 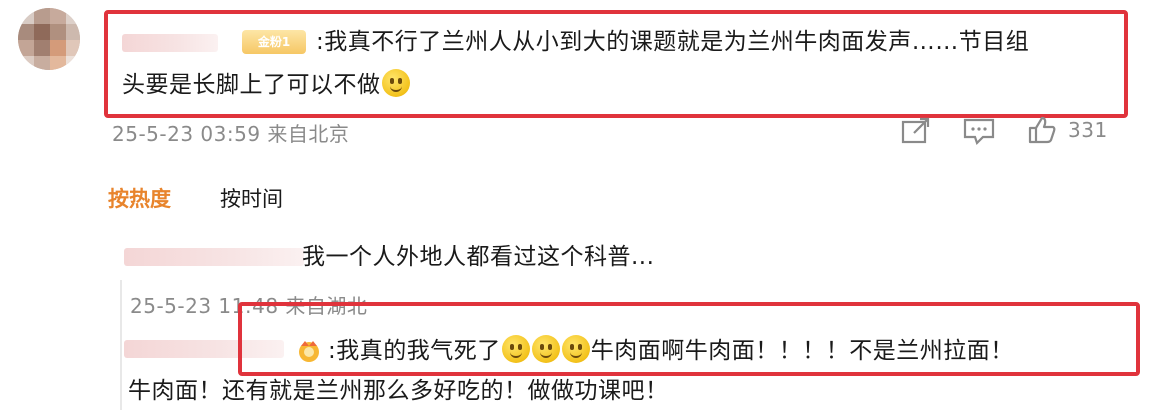 I want to click on reply2-text-line1: :我真的我气死了 牛肉面啊牛肉面！！！！不是兰州拉面！, so click(x=655, y=351).